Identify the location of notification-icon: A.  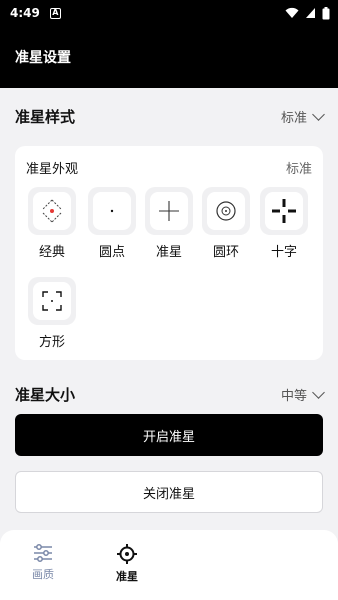
(55, 13).